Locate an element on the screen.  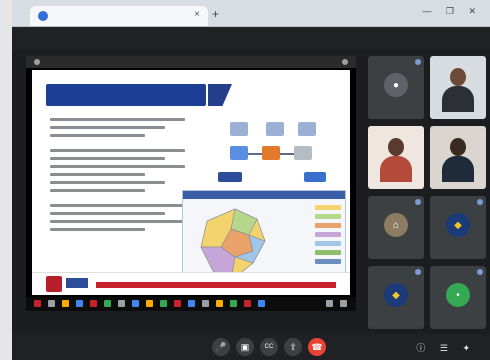
participant-tile: ⌂ is located at coordinates (396, 227).